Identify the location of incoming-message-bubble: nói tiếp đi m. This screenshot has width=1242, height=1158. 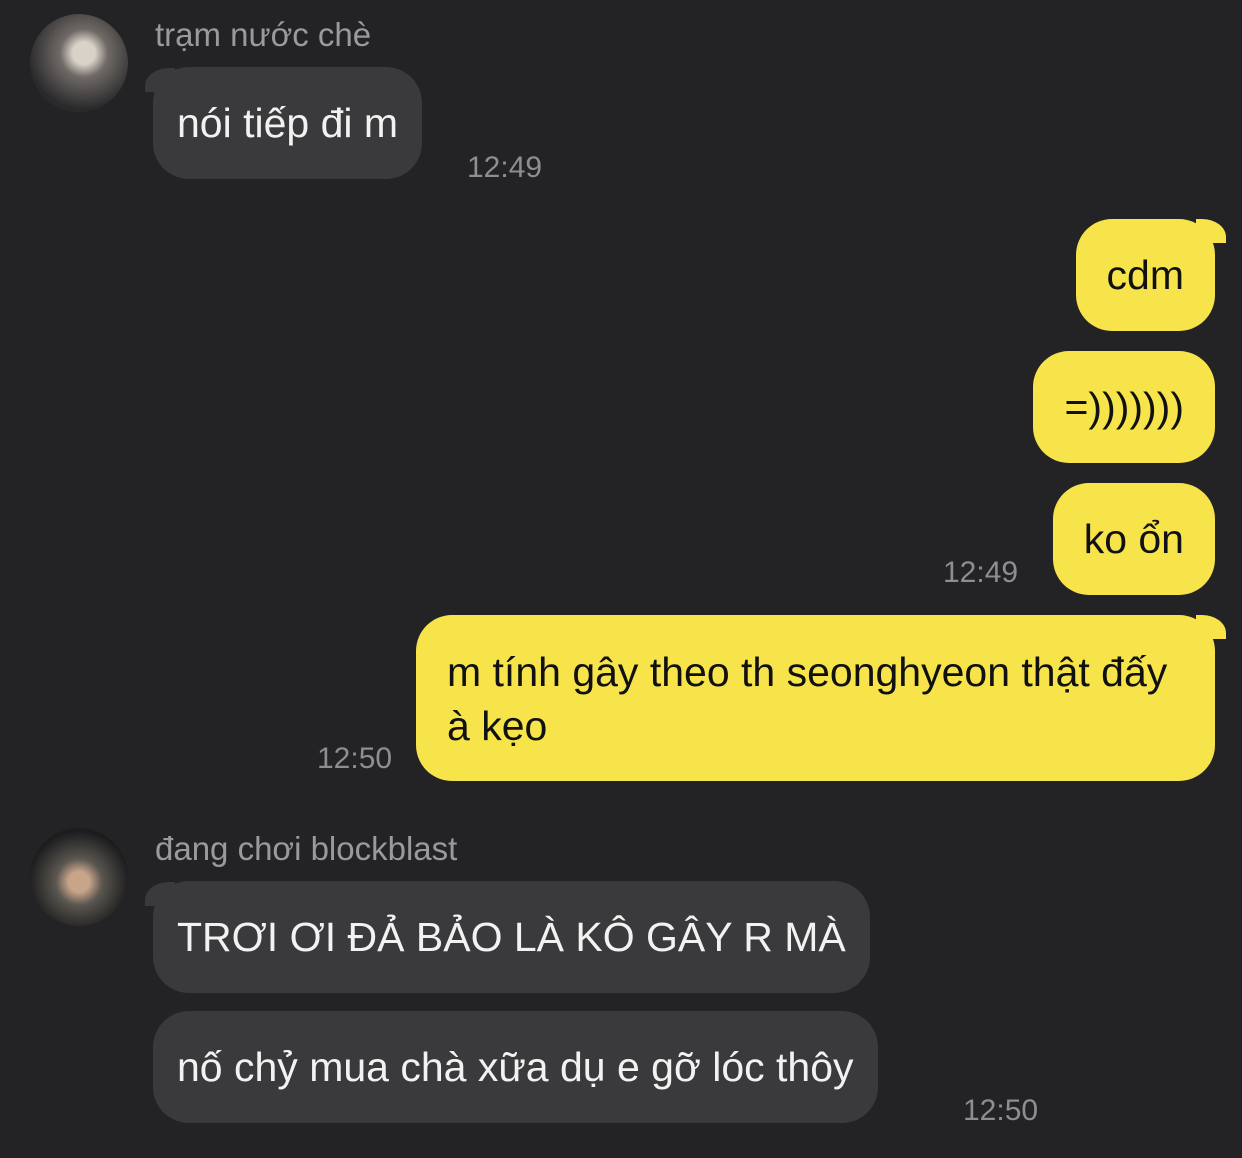
(288, 123).